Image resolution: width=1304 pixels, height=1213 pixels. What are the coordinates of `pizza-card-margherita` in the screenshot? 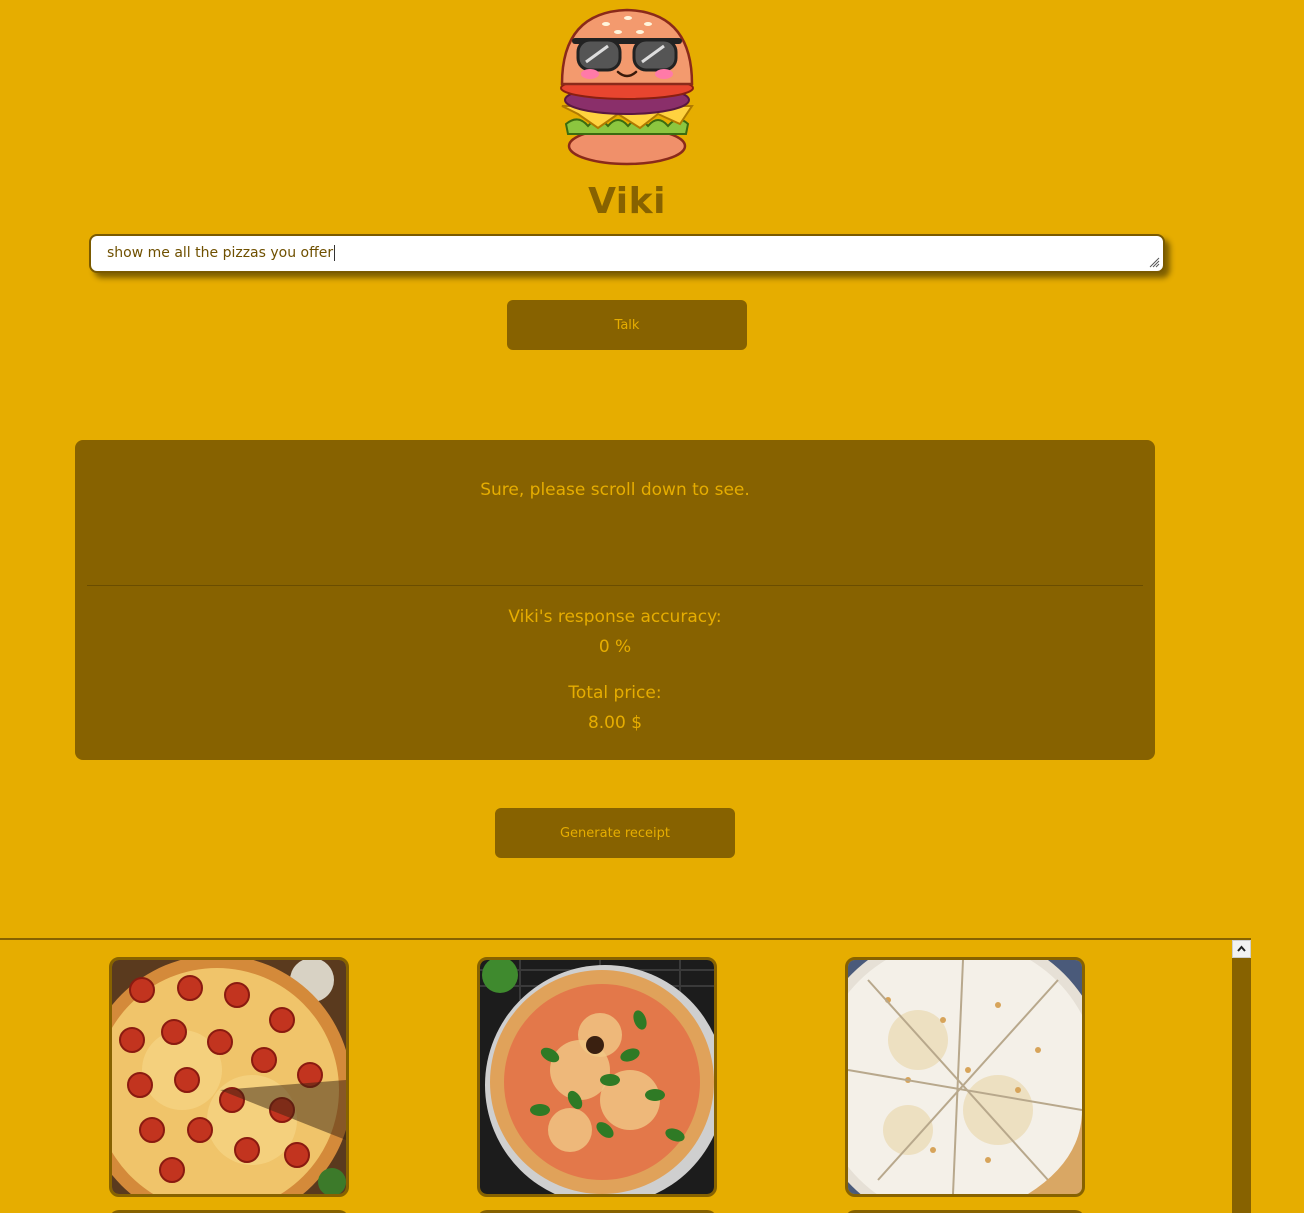 It's located at (597, 1077).